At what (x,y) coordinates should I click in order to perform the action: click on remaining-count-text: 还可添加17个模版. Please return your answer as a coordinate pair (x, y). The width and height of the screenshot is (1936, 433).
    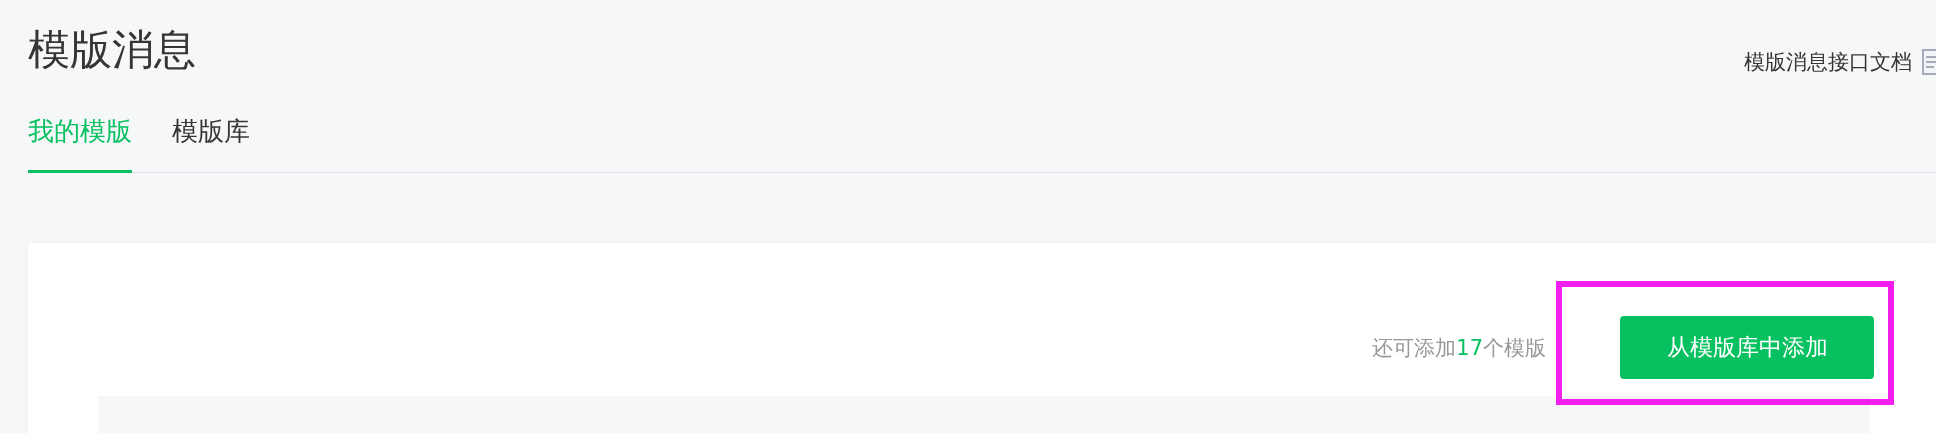
    Looking at the image, I should click on (1459, 348).